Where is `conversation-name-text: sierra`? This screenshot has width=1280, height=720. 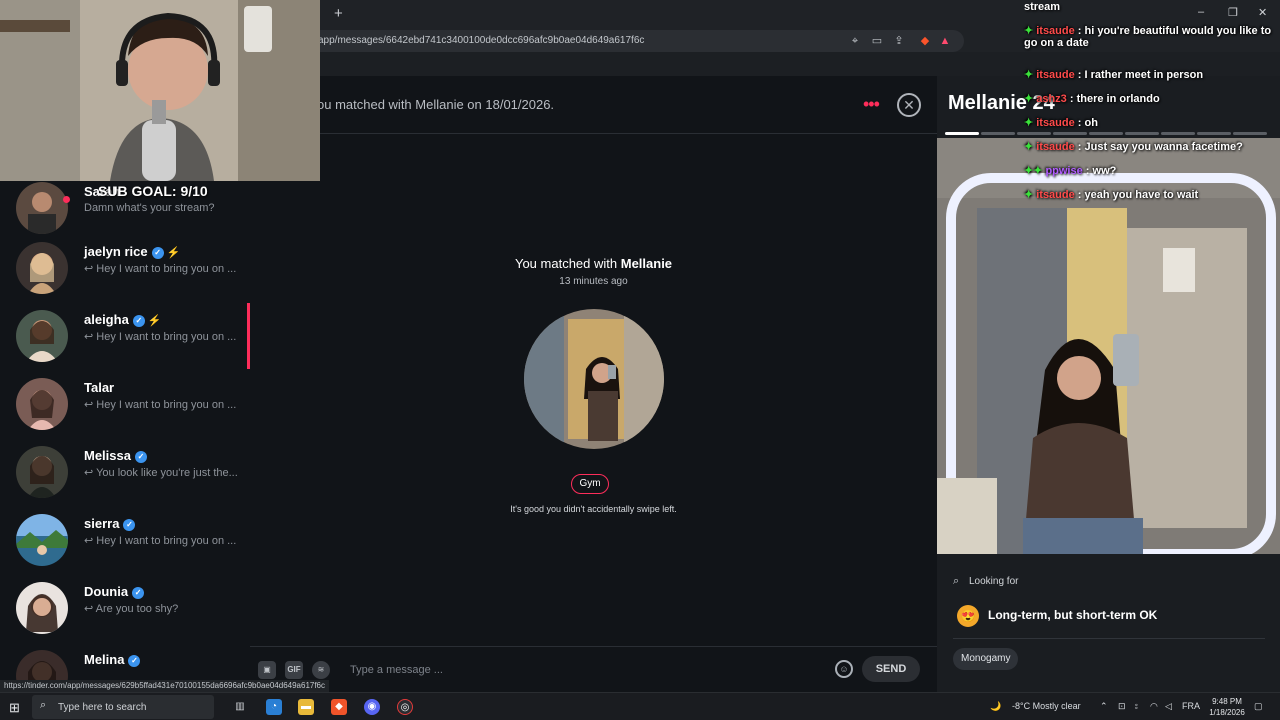 conversation-name-text: sierra is located at coordinates (102, 523).